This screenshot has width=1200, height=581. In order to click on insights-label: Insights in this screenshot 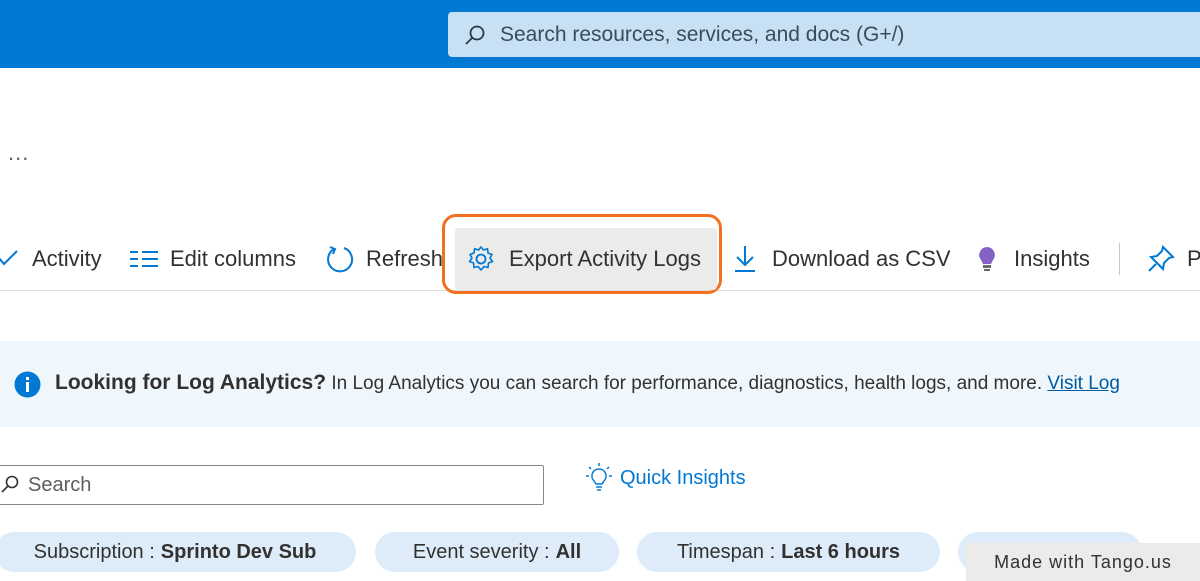, I will do `click(1052, 258)`.